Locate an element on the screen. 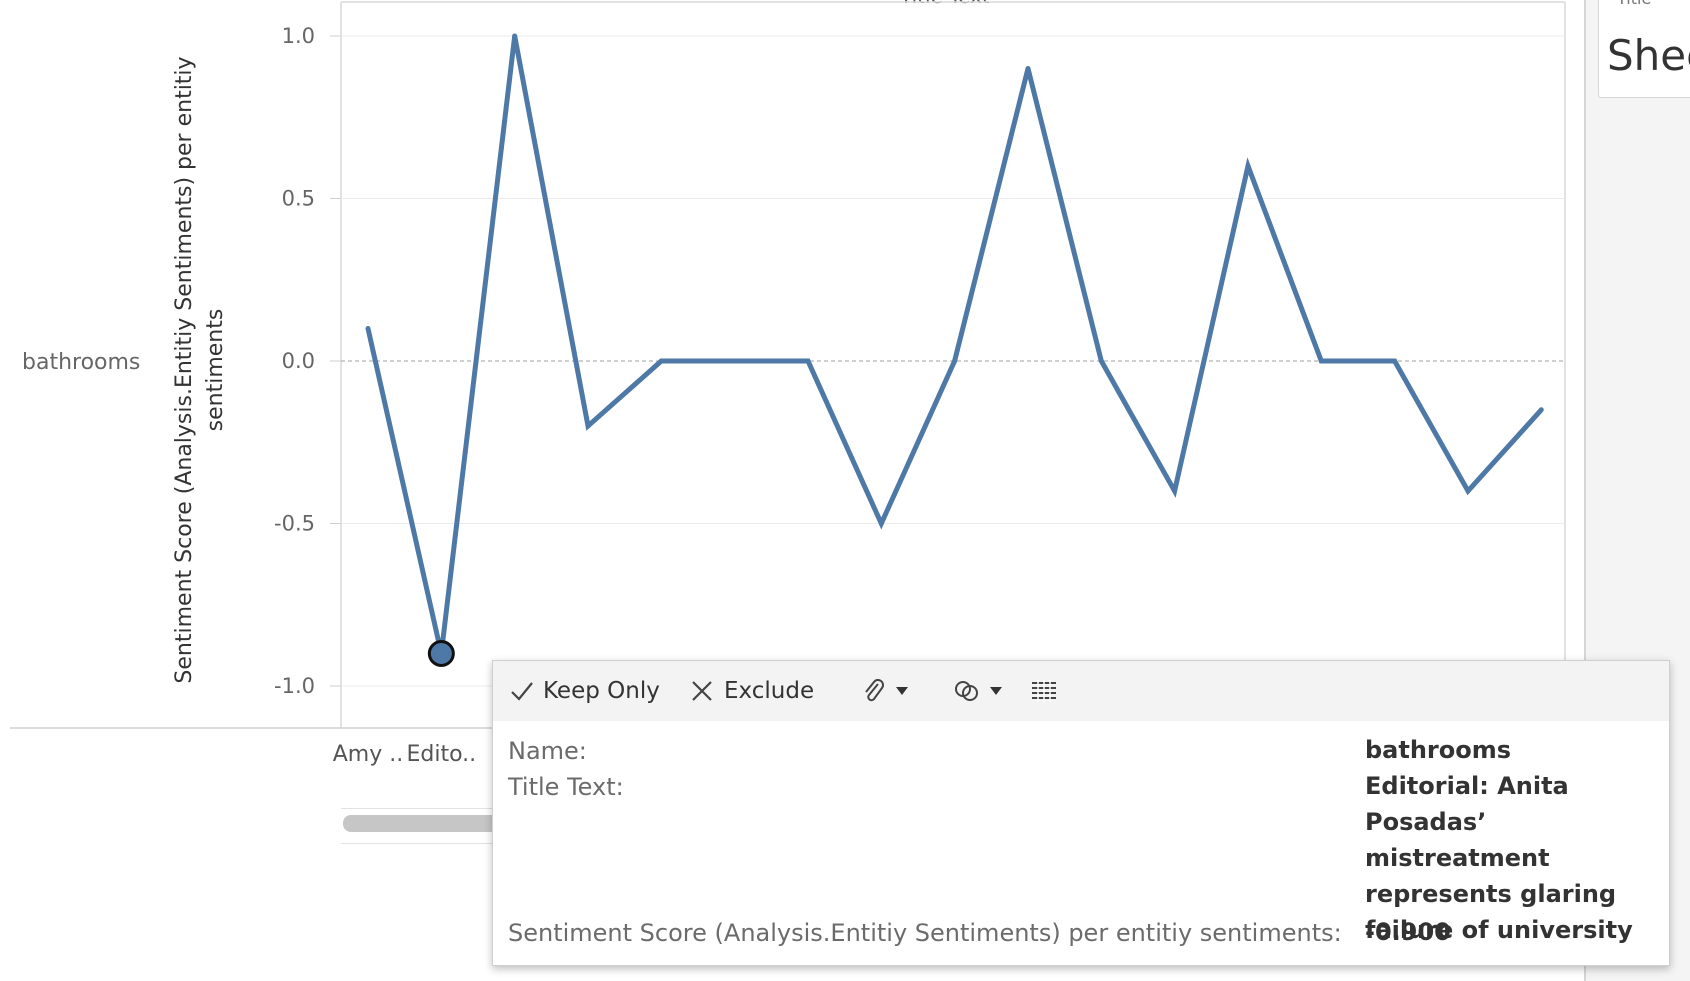  table-grid-icon is located at coordinates (1044, 691).